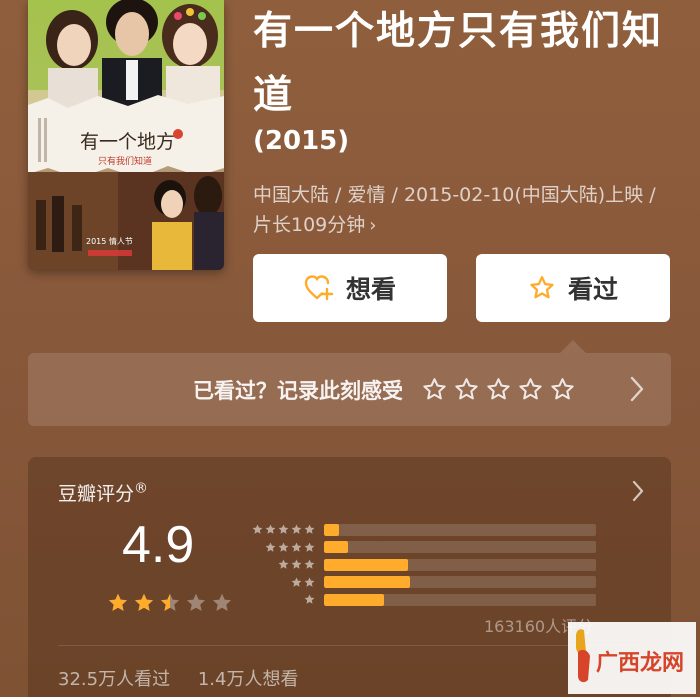  Describe the element at coordinates (144, 602) in the screenshot. I see `score-star-2-icon` at that location.